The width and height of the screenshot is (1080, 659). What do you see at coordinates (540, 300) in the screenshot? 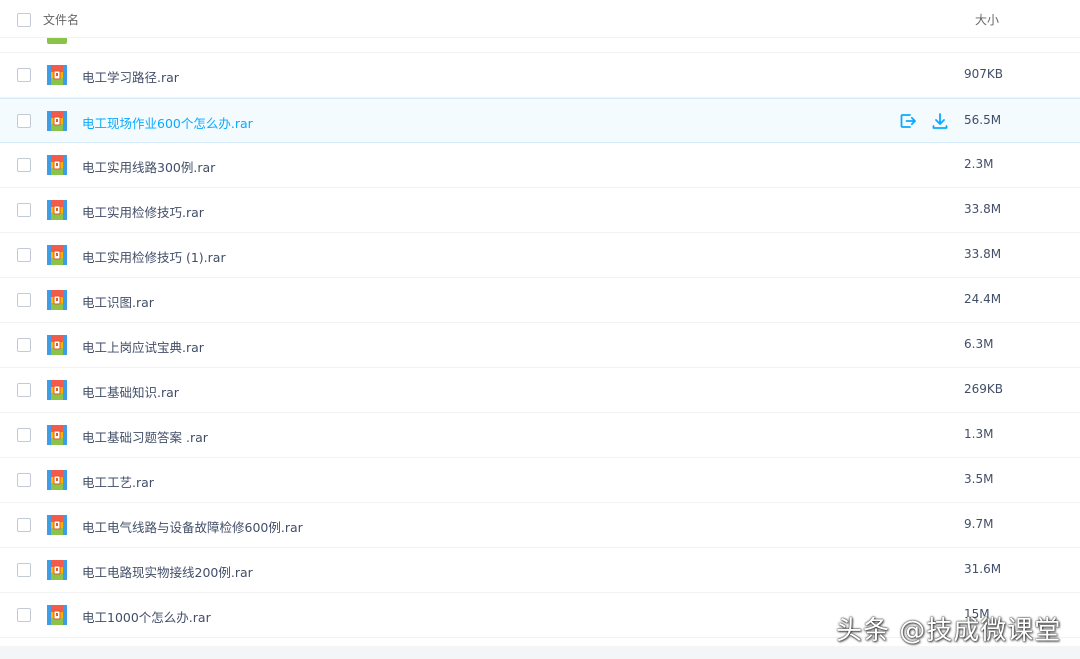
I see `file-row: 电工识图.rar 24.4M` at bounding box center [540, 300].